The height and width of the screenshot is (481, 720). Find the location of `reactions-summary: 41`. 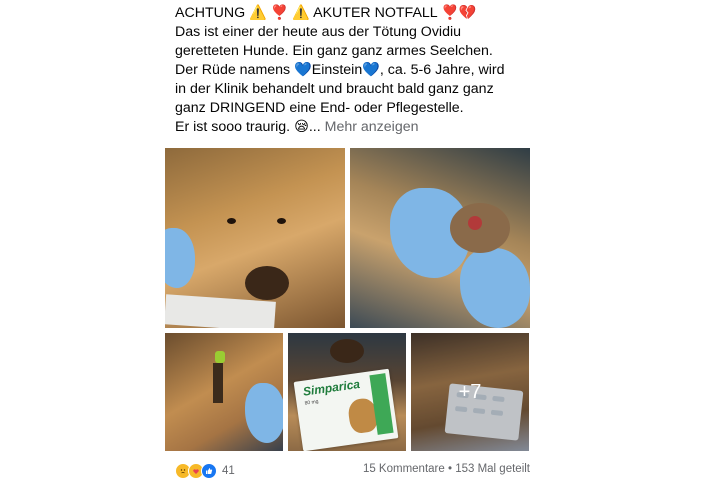

reactions-summary: 41 is located at coordinates (205, 471).